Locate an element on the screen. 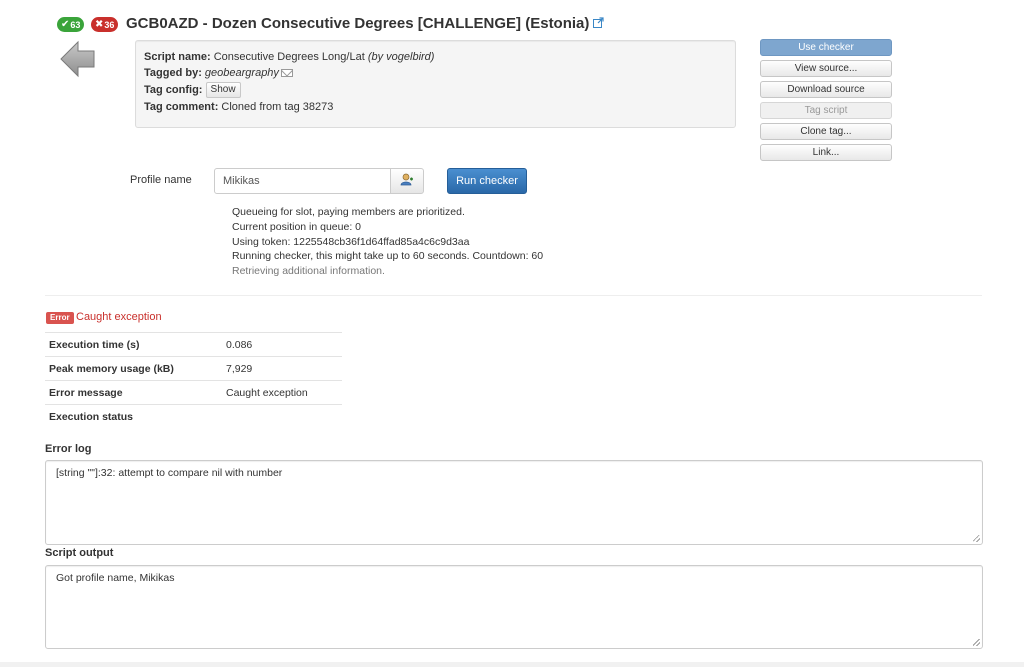 The height and width of the screenshot is (667, 1024). download-source-button: Download source is located at coordinates (826, 89).